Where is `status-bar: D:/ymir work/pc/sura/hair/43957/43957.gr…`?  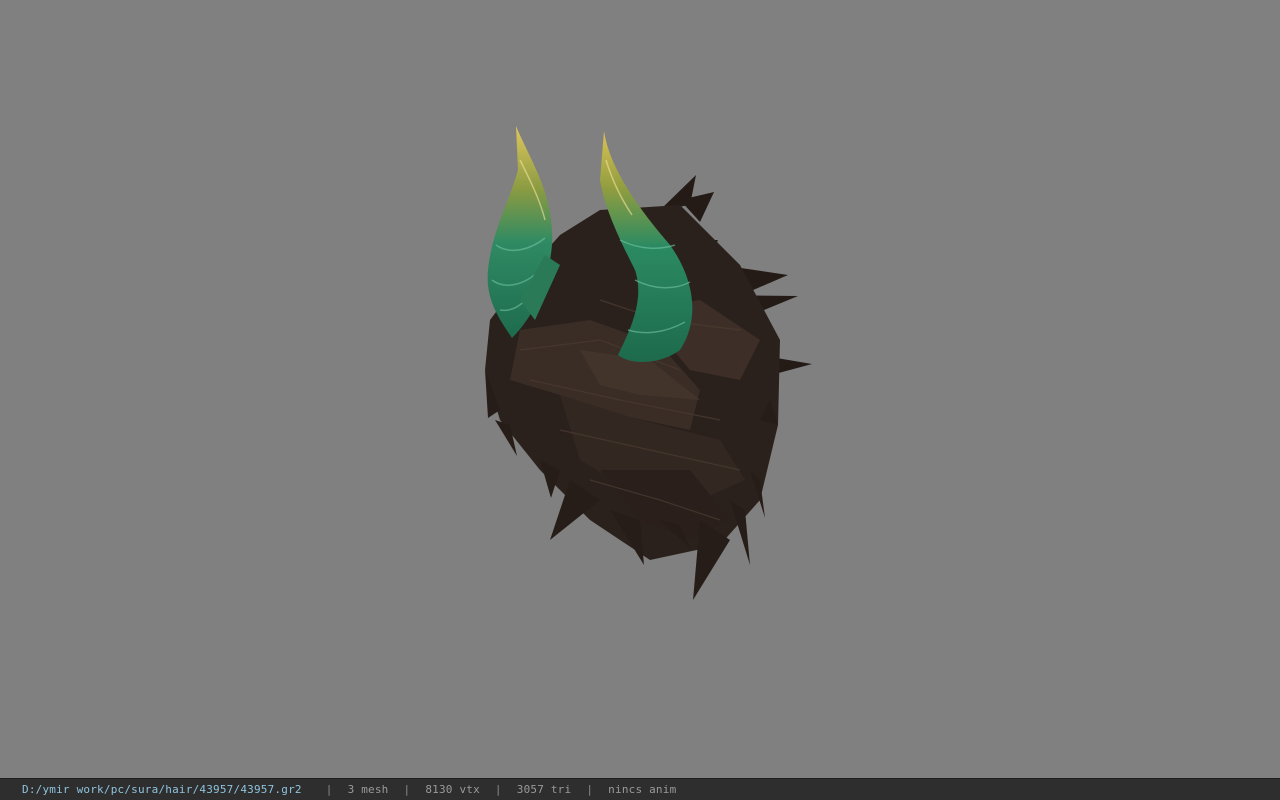 status-bar: D:/ymir work/pc/sura/hair/43957/43957.gr… is located at coordinates (640, 789).